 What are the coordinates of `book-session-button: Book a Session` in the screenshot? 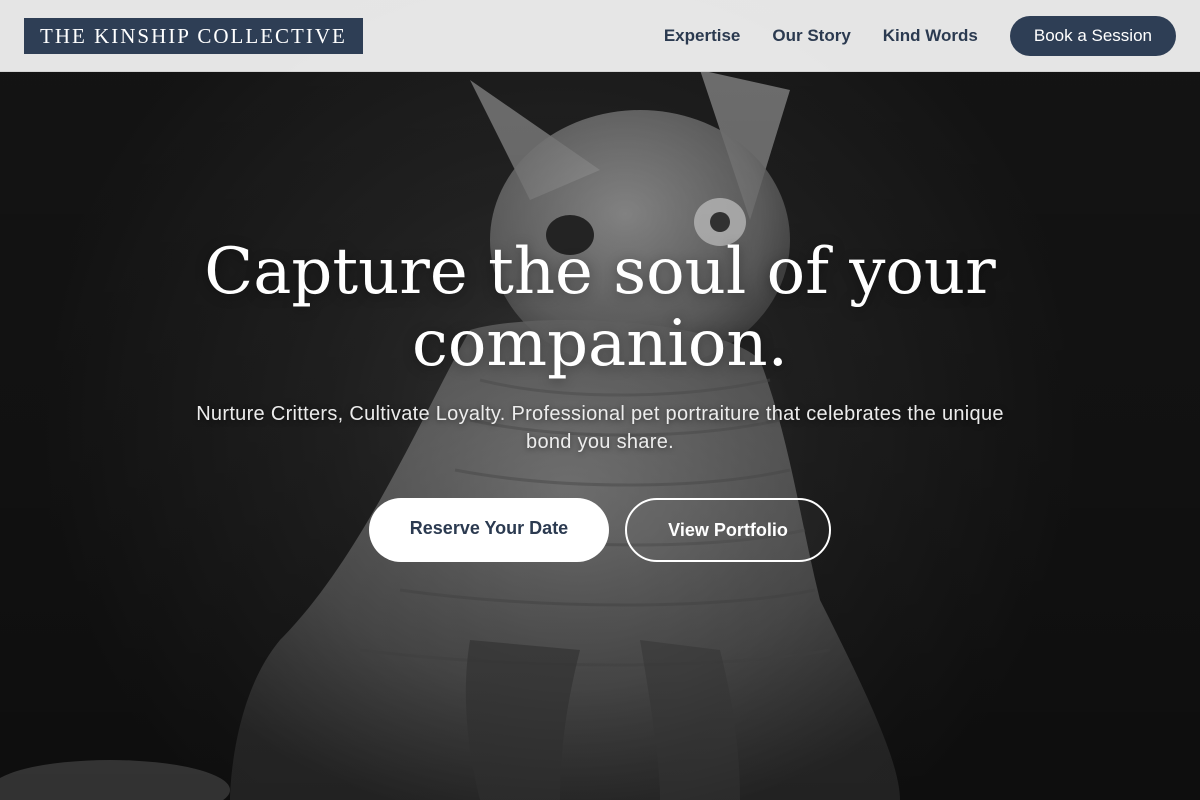 It's located at (1092, 36).